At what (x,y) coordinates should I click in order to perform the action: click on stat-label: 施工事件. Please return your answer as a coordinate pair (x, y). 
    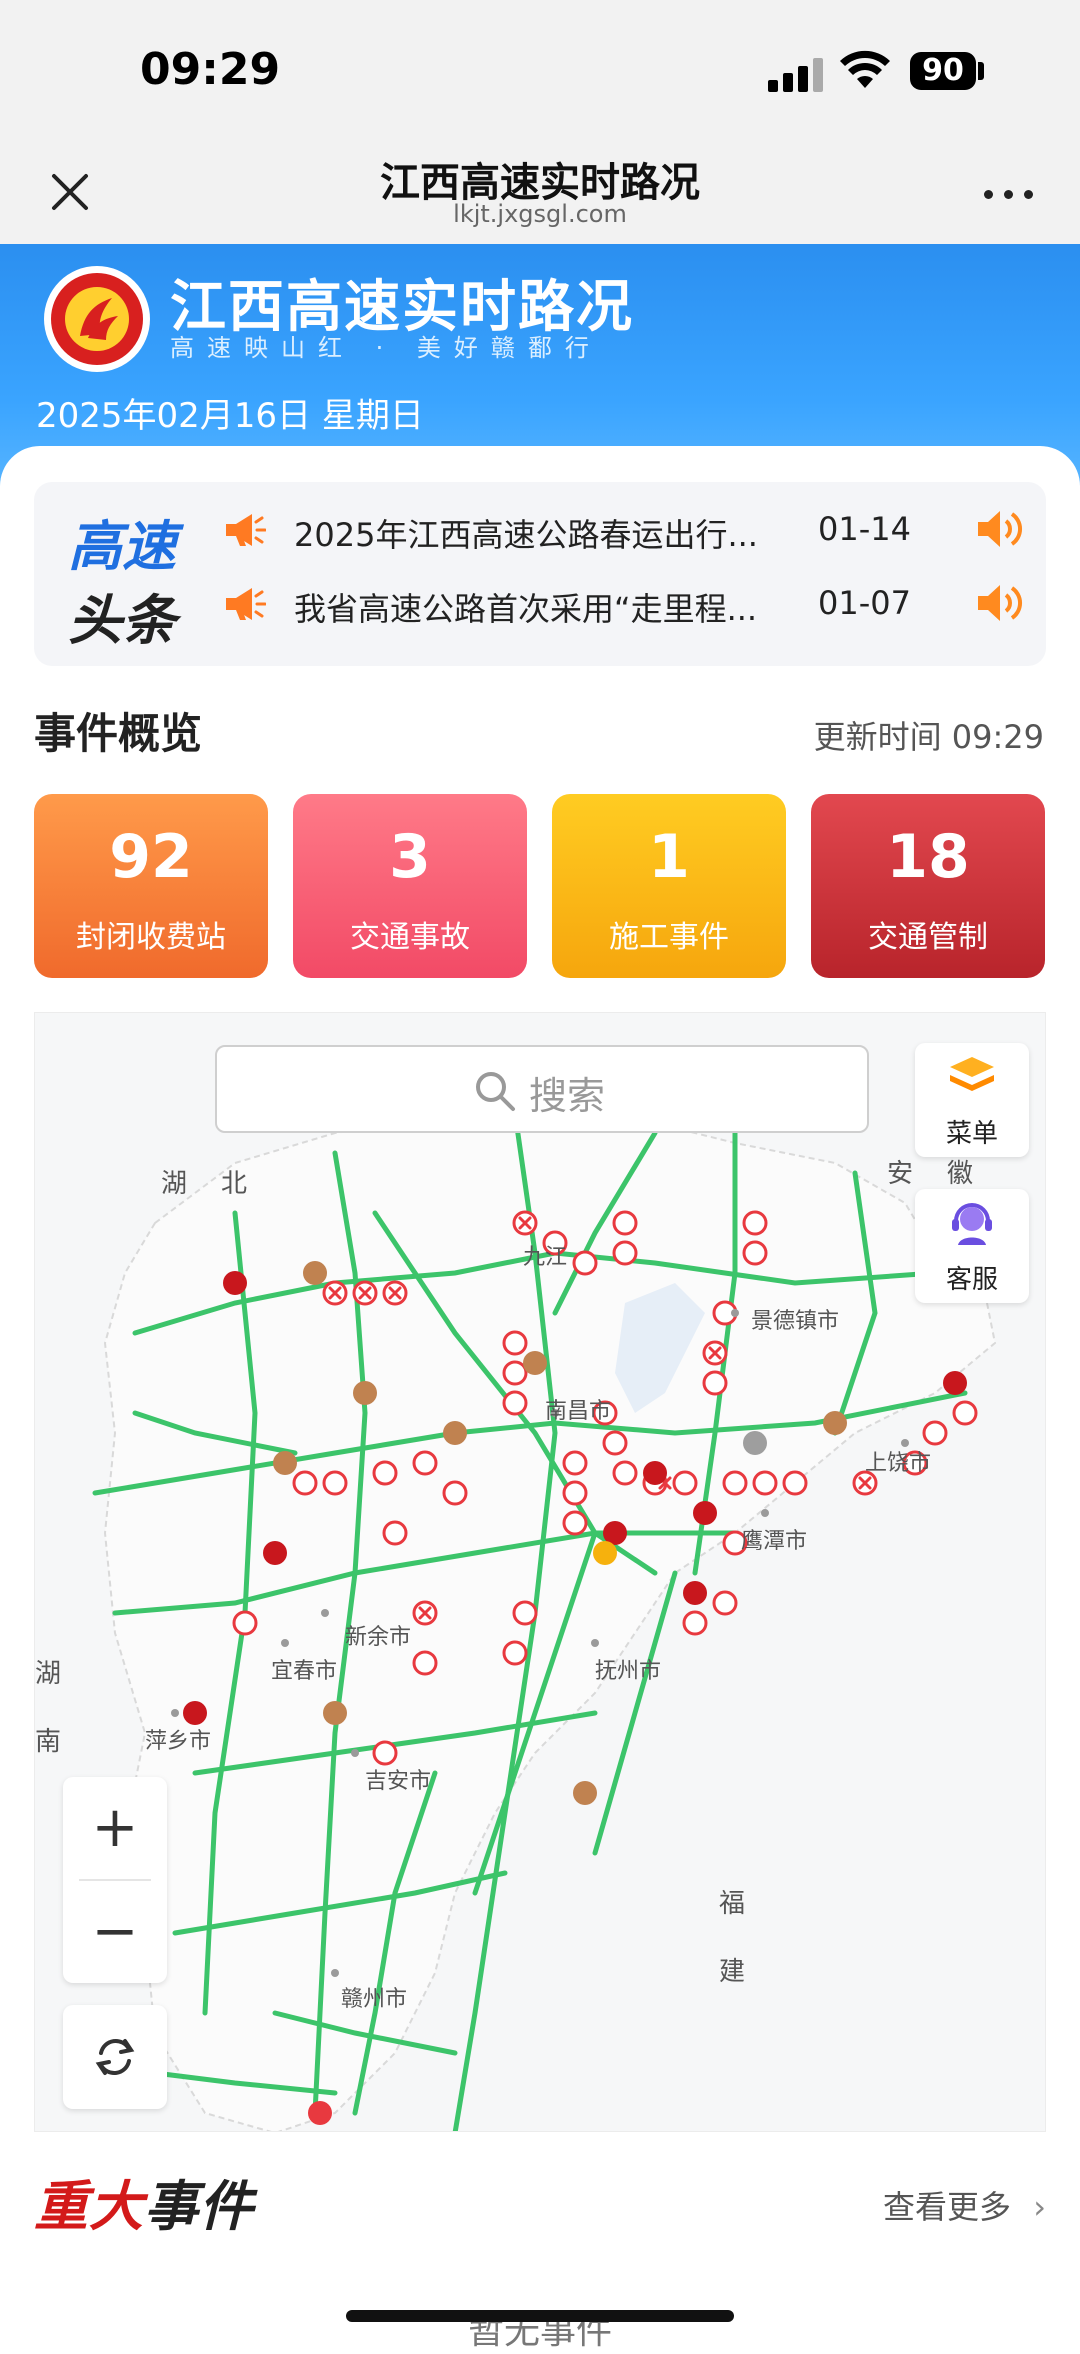
    Looking at the image, I should click on (669, 937).